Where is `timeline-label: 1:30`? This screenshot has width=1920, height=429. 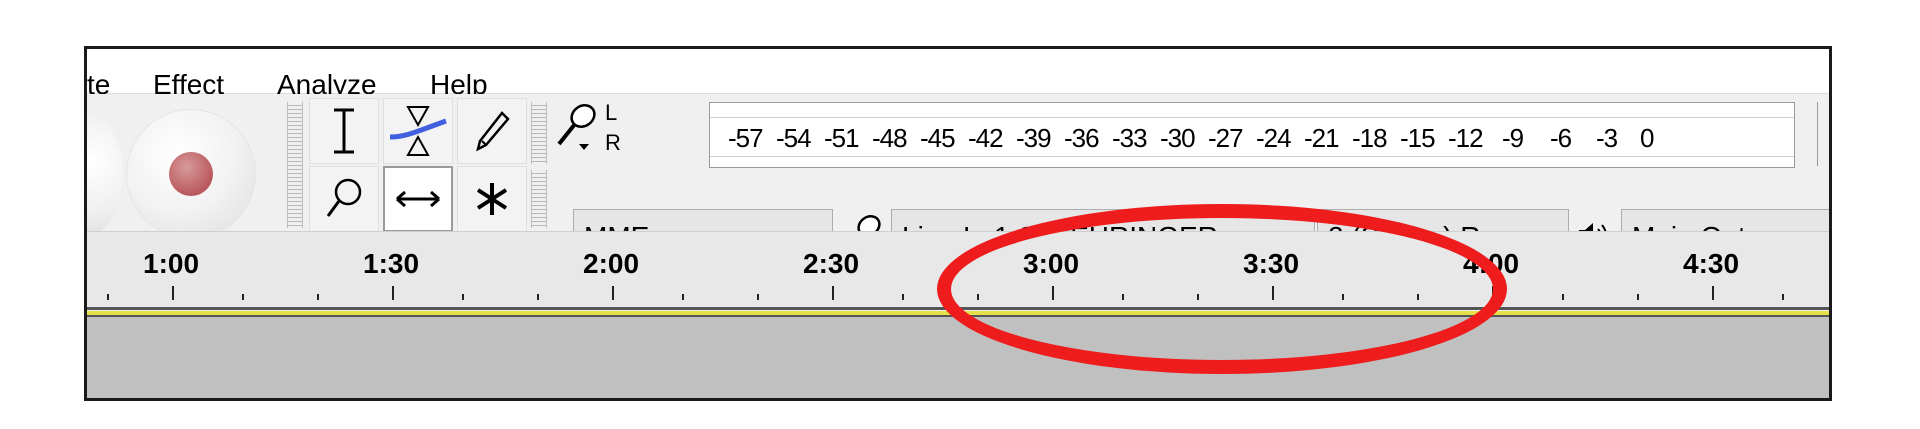
timeline-label: 1:30 is located at coordinates (391, 263).